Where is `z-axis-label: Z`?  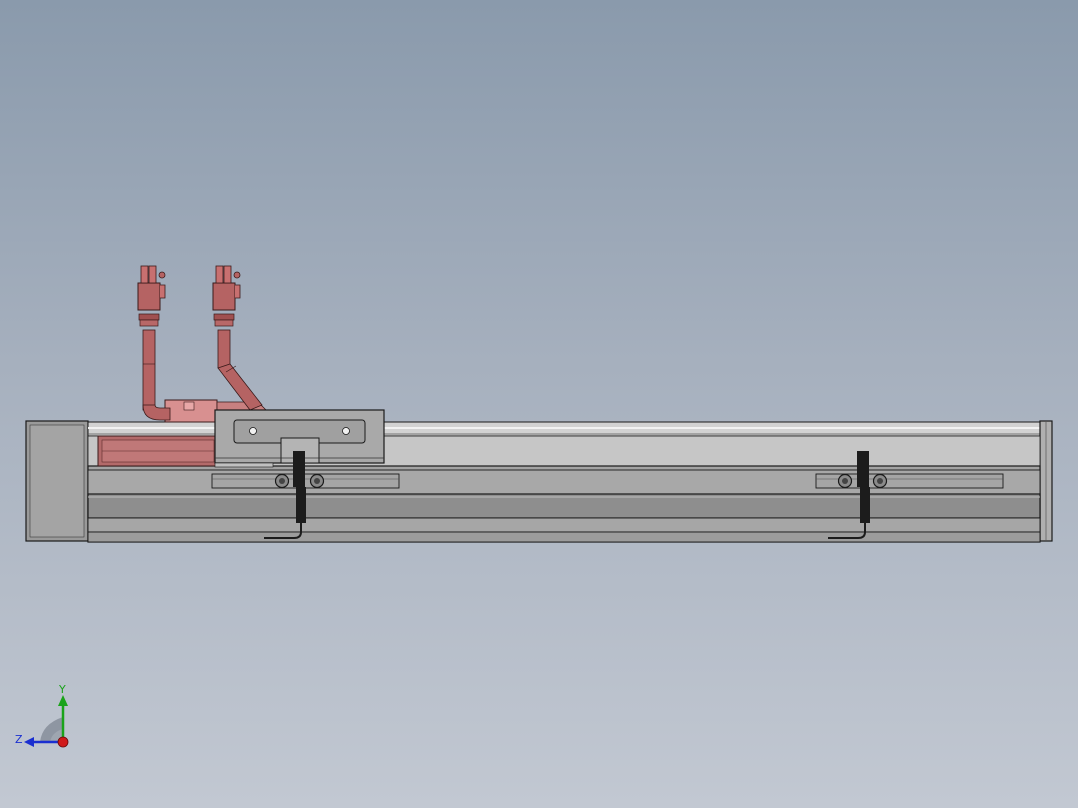
z-axis-label: Z is located at coordinates (19, 739).